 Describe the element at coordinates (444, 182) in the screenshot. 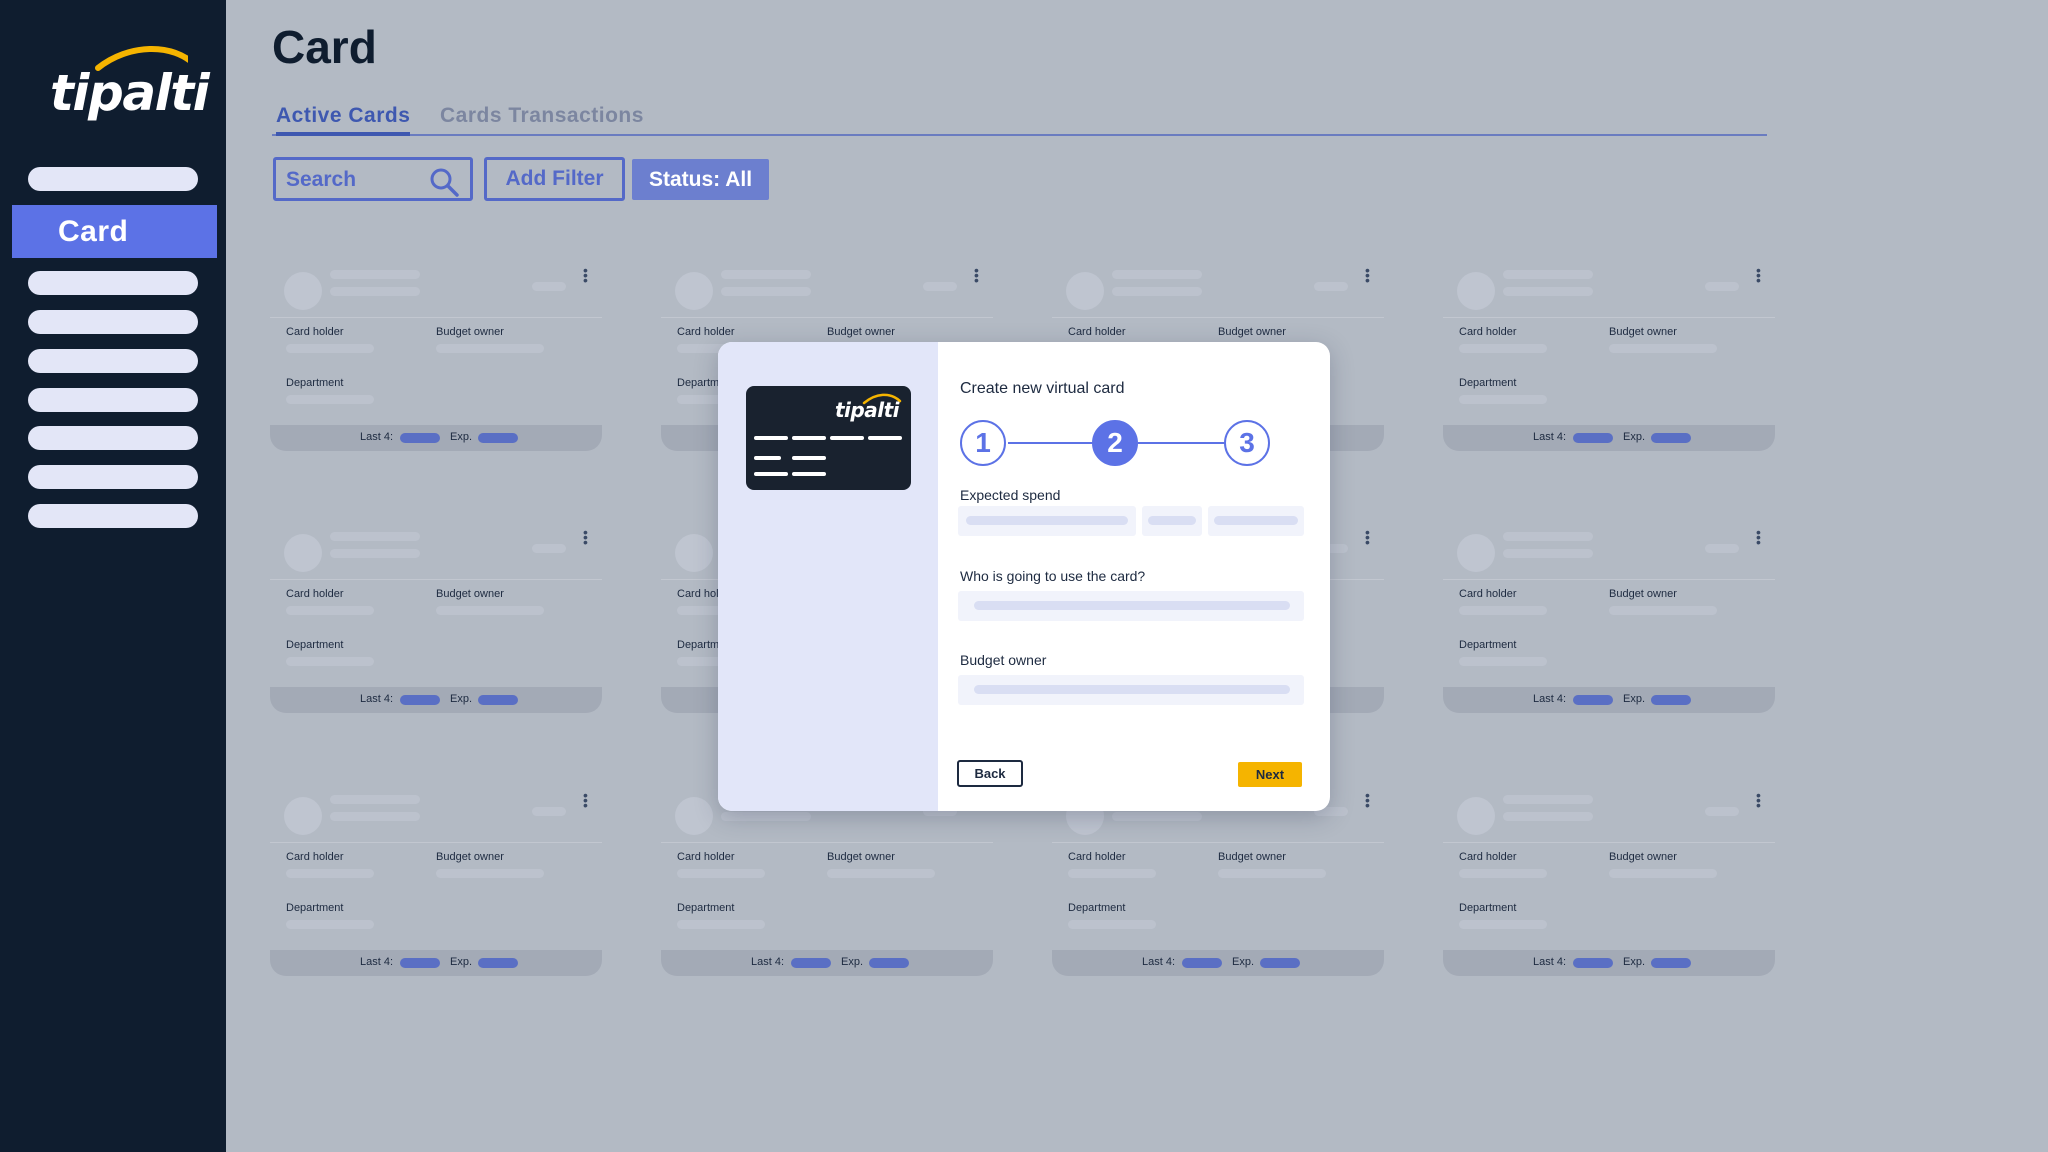

I see `search-icon` at that location.